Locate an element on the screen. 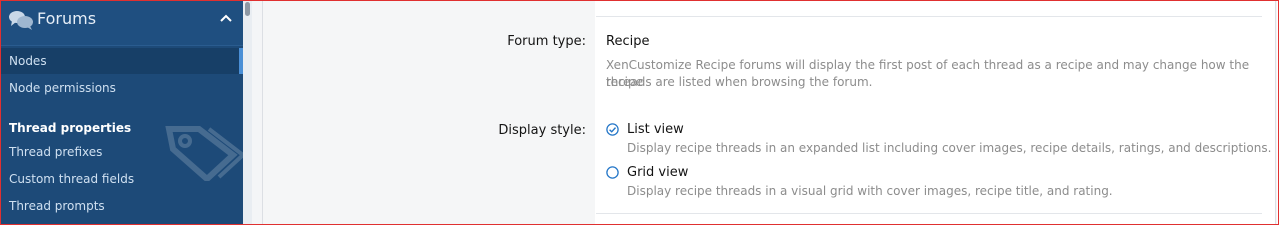 The width and height of the screenshot is (1279, 240). sidebar-item-thread-prompts: Thread prompts is located at coordinates (122, 206).